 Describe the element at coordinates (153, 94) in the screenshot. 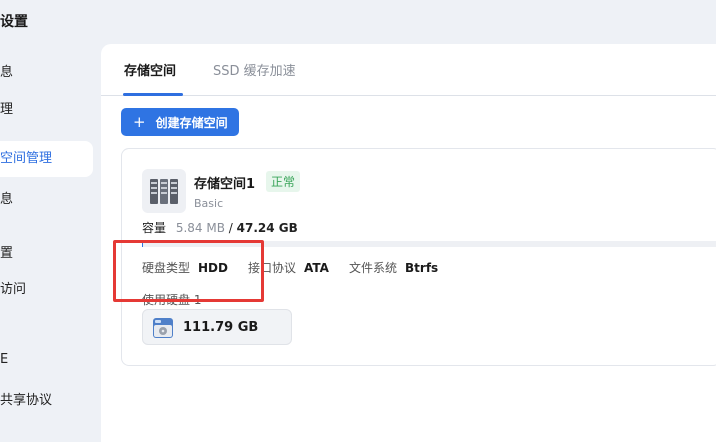

I see `active-tab-indicator` at that location.